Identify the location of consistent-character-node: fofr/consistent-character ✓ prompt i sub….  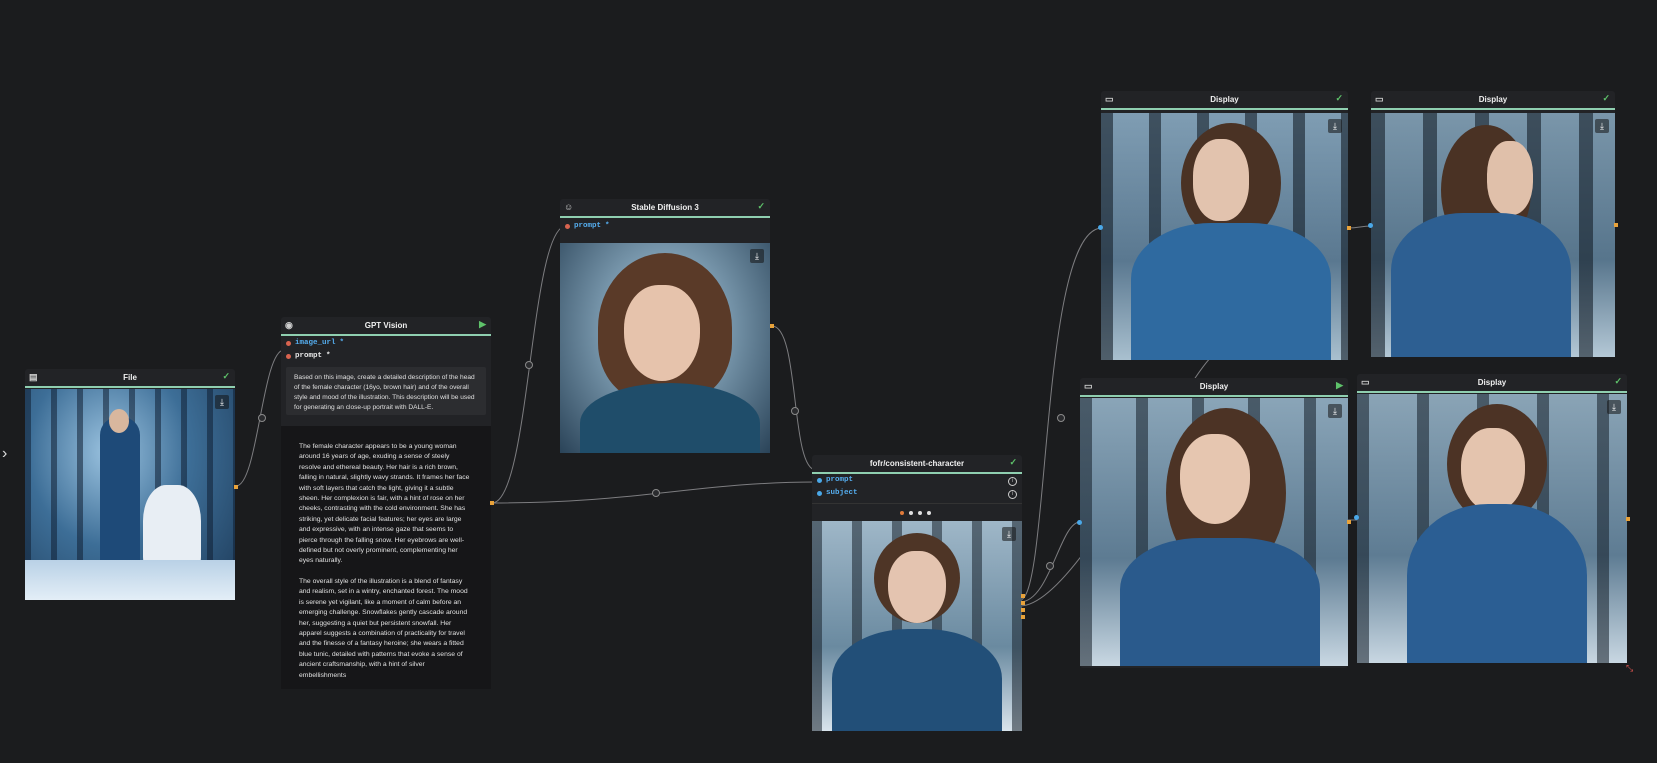
(917, 593).